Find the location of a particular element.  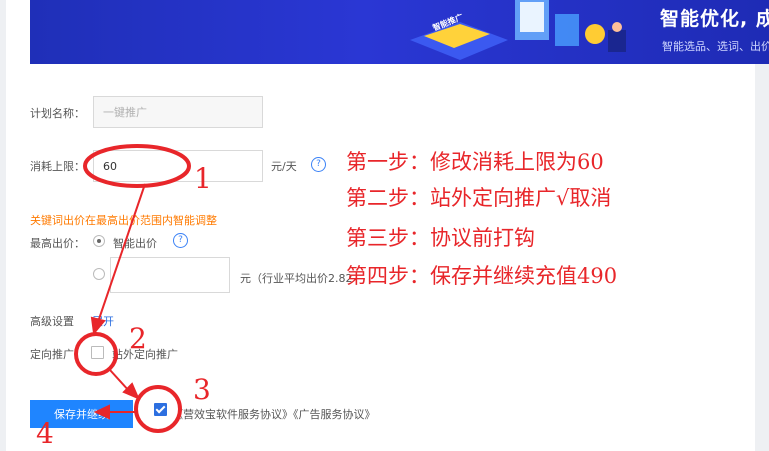

budget-label: 消耗上限： is located at coordinates (57, 166).